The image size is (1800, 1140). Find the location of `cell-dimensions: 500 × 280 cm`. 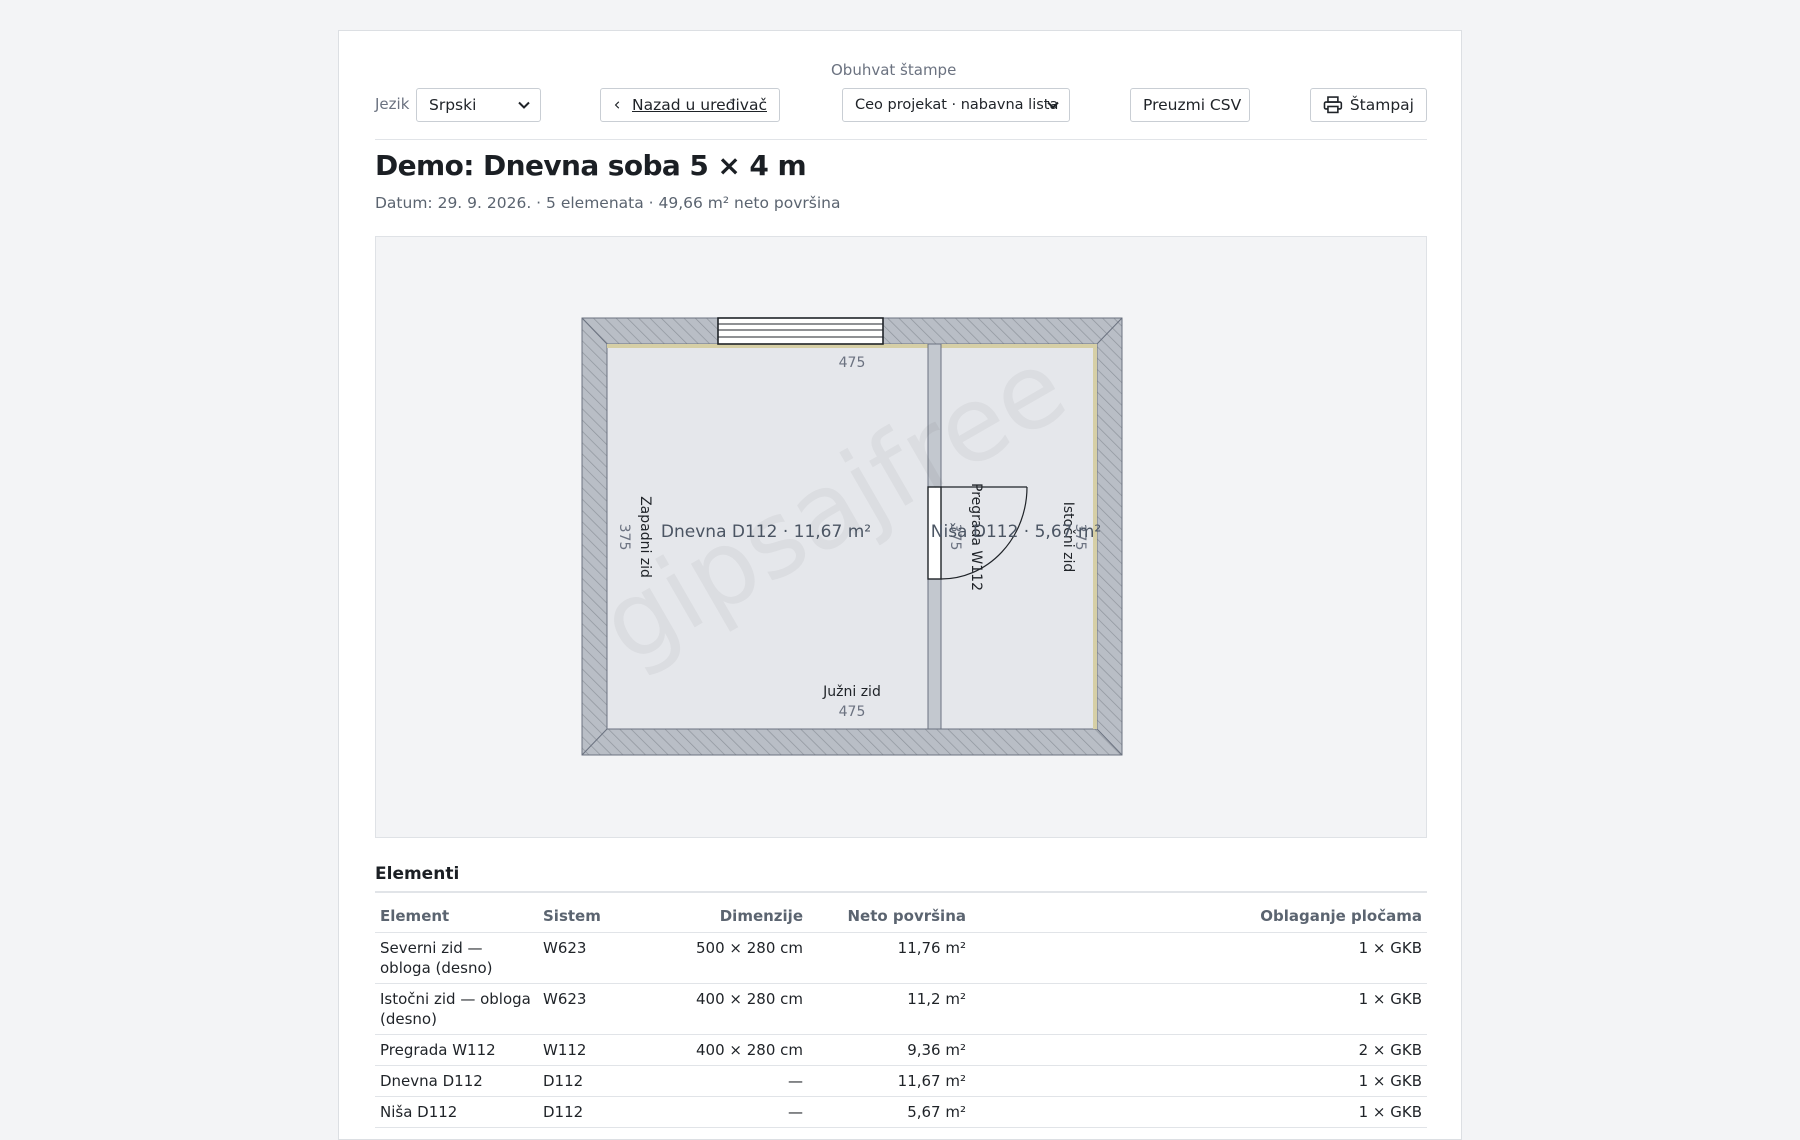

cell-dimensions: 500 × 280 cm is located at coordinates (738, 958).